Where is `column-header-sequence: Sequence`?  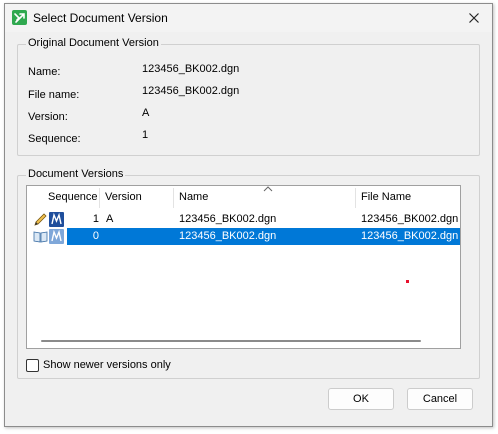
column-header-sequence: Sequence is located at coordinates (71, 198).